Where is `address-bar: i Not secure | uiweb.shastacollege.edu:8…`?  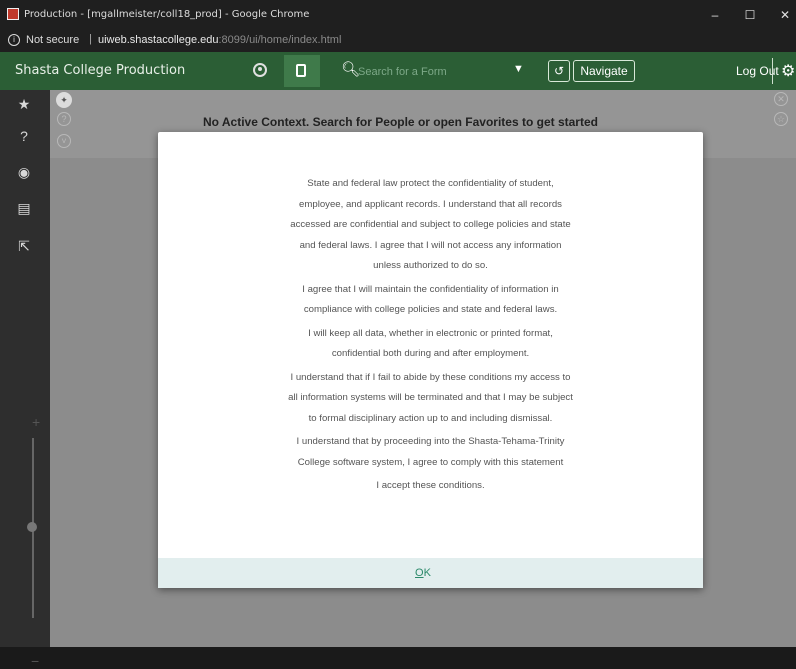 address-bar: i Not secure | uiweb.shastacollege.edu:8… is located at coordinates (398, 41).